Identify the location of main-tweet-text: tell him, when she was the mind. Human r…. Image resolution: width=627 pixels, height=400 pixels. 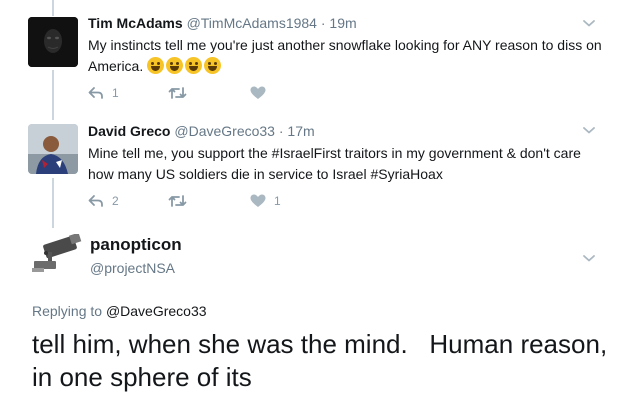
(323, 360).